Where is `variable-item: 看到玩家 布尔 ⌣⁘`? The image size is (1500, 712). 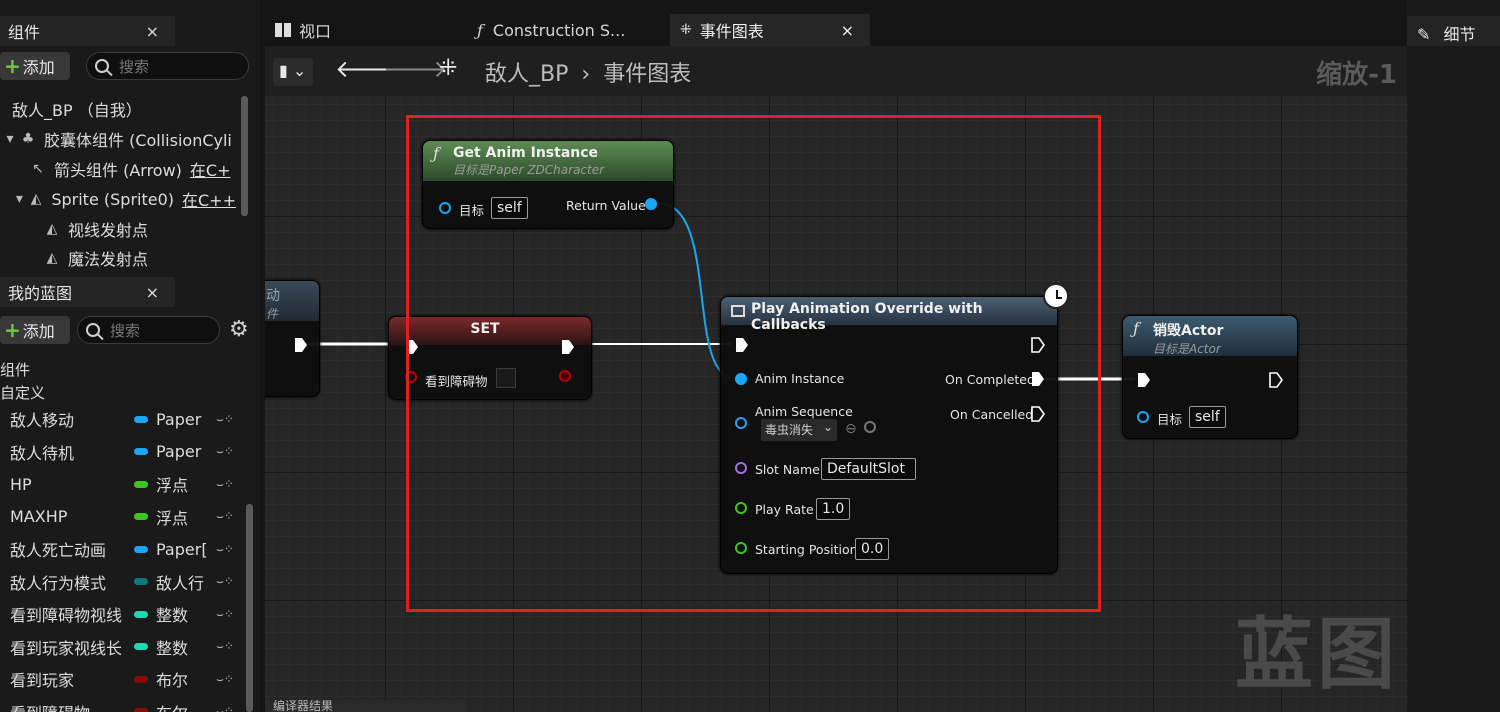 variable-item: 看到玩家 布尔 ⌣⁘ is located at coordinates (120, 679).